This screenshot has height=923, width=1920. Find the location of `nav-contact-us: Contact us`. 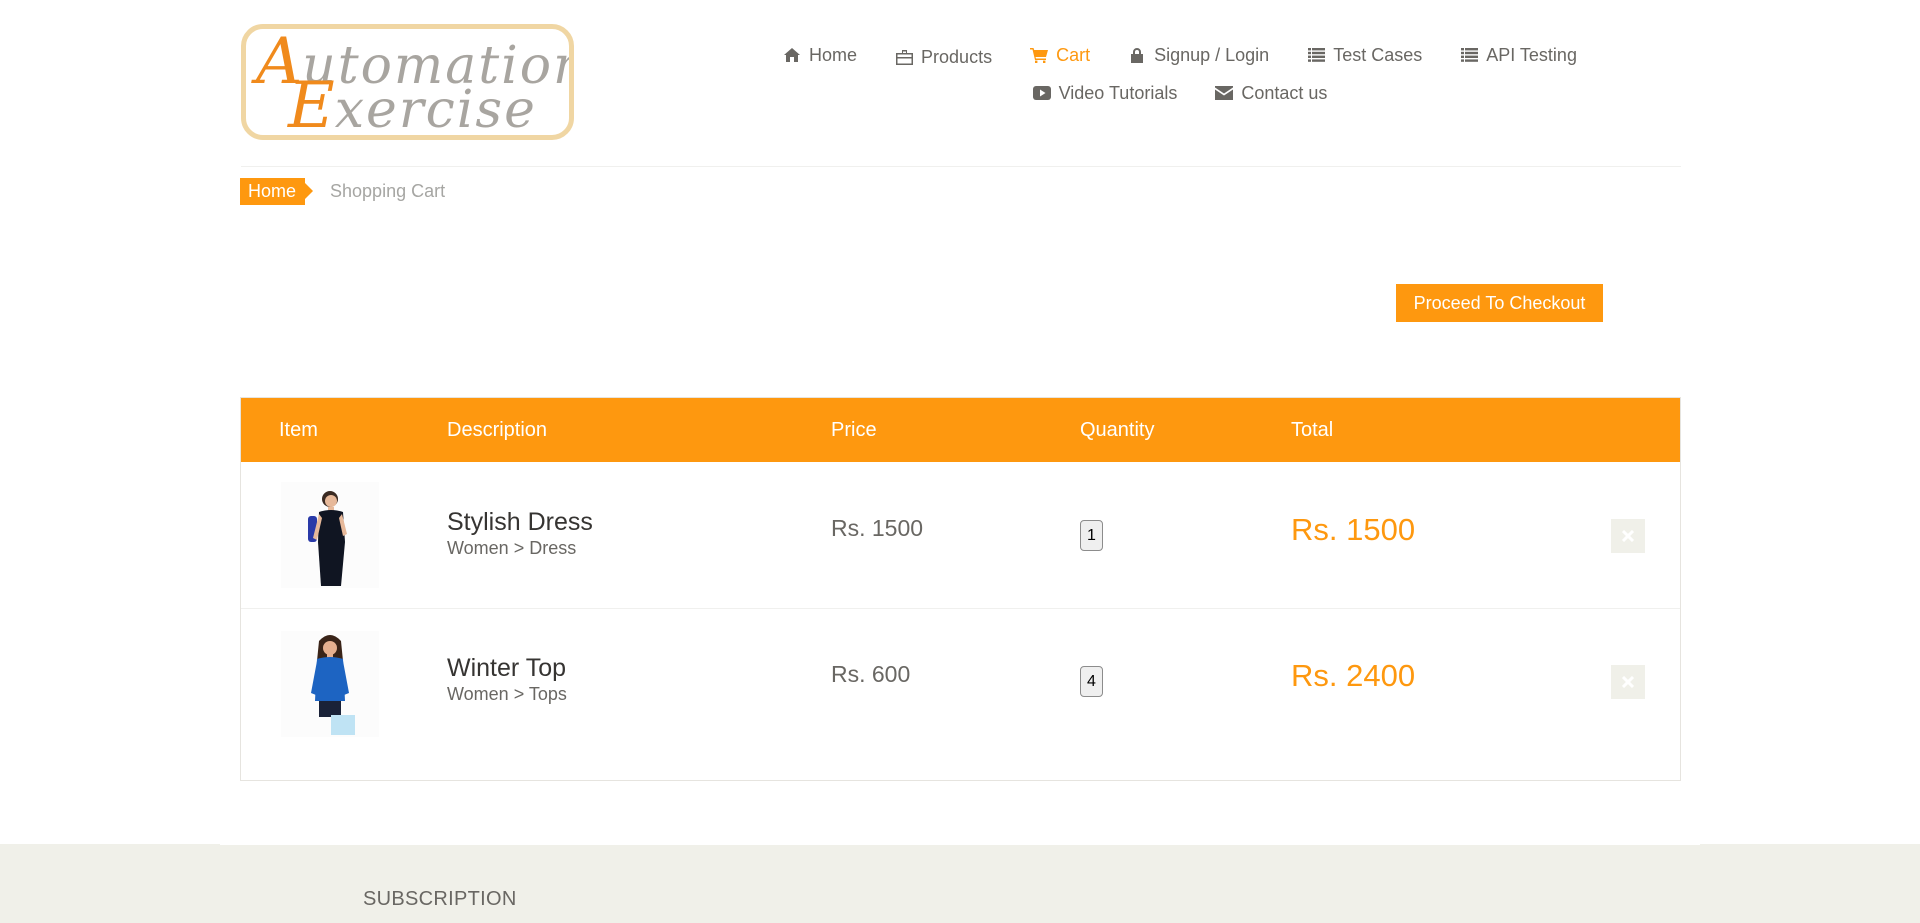

nav-contact-us: Contact us is located at coordinates (1271, 93).